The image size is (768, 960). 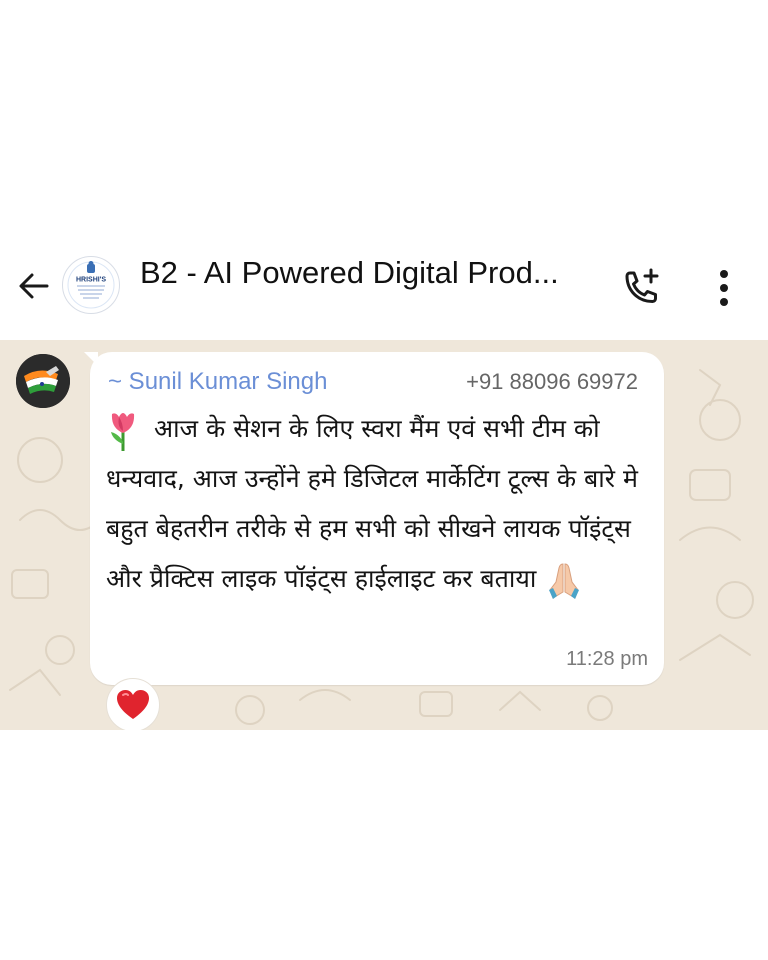 I want to click on group-logo: HRISHI'S, so click(x=91, y=285).